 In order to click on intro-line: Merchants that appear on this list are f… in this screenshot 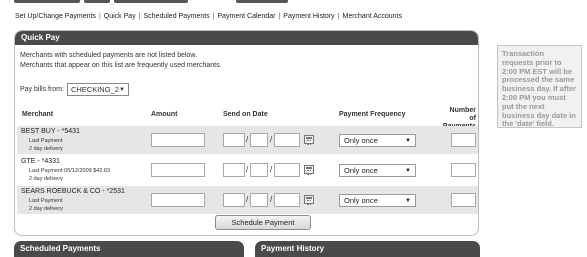, I will do `click(121, 65)`.